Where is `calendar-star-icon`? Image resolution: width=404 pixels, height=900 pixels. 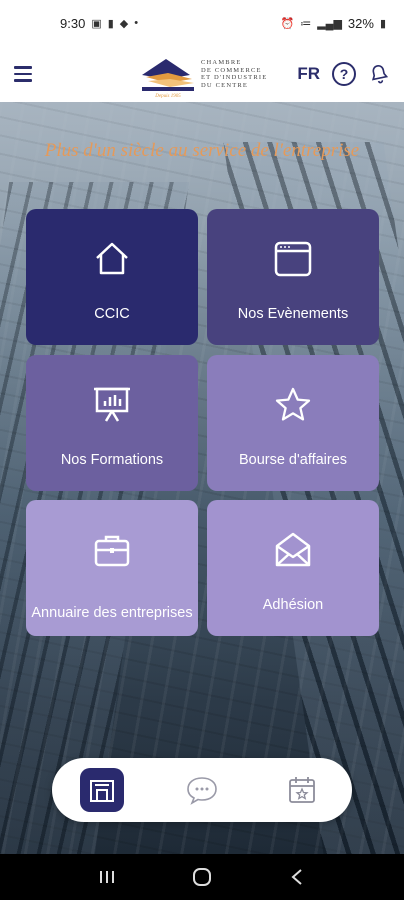
calendar-star-icon is located at coordinates (302, 790).